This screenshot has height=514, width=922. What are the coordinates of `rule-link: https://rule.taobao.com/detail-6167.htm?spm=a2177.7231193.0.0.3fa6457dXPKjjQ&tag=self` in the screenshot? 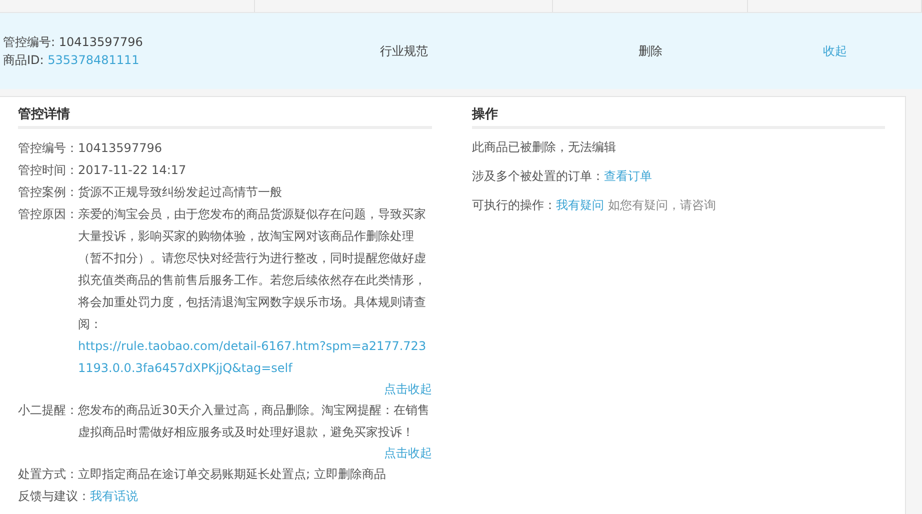 It's located at (255, 357).